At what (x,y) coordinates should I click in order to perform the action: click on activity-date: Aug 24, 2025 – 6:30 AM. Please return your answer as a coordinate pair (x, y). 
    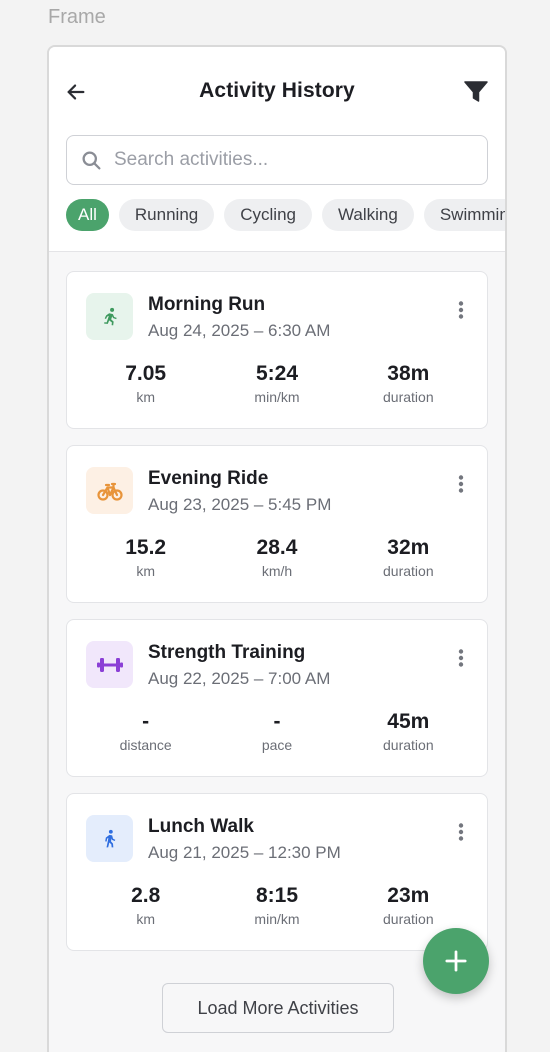
    Looking at the image, I should click on (239, 330).